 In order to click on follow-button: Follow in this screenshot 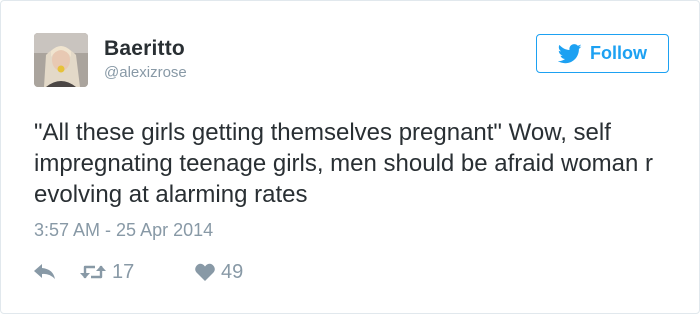, I will do `click(602, 53)`.